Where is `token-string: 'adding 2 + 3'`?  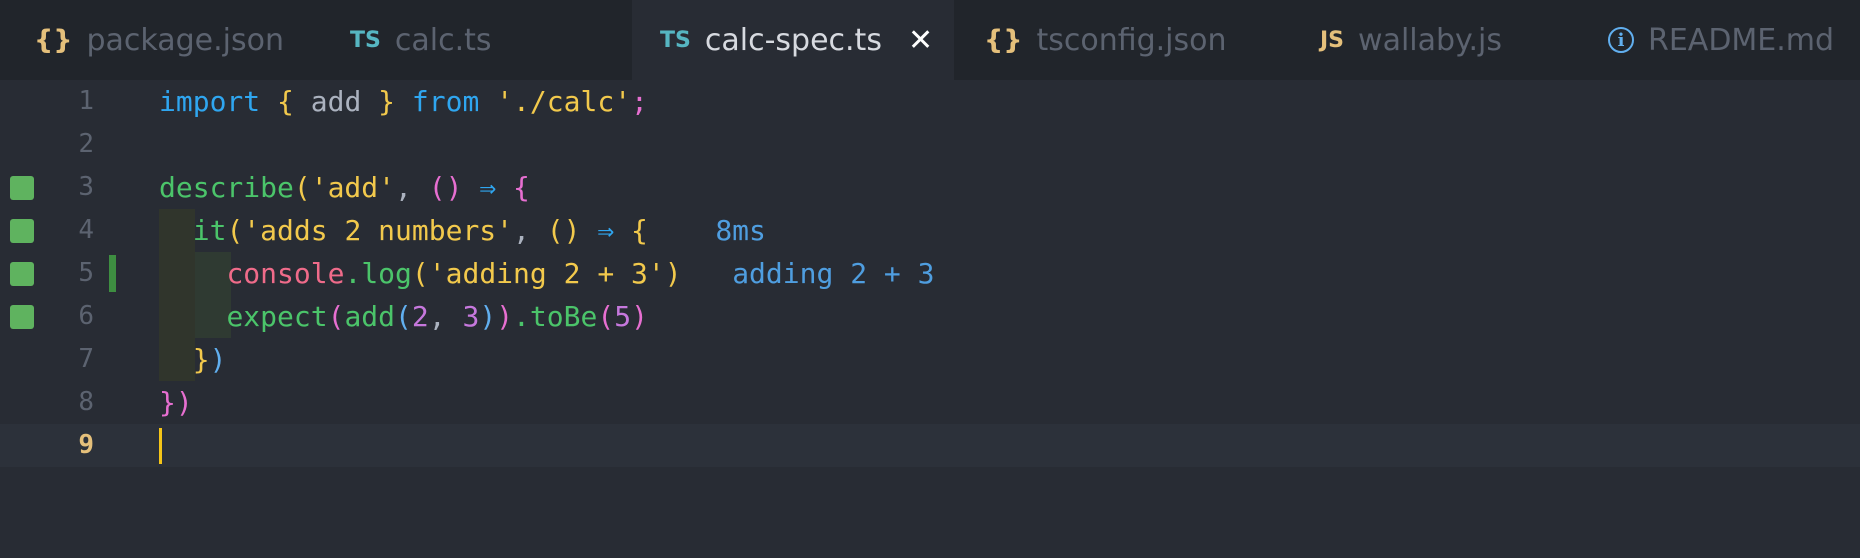
token-string: 'adding 2 + 3' is located at coordinates (546, 273).